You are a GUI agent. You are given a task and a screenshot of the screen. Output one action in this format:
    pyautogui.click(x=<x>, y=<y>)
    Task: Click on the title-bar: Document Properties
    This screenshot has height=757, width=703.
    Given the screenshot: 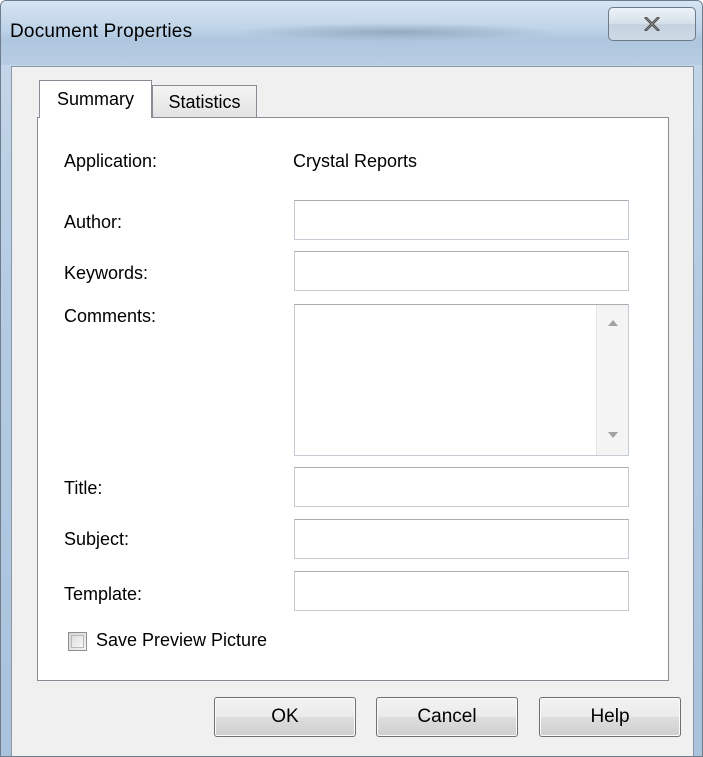 What is the action you would take?
    pyautogui.click(x=351, y=33)
    